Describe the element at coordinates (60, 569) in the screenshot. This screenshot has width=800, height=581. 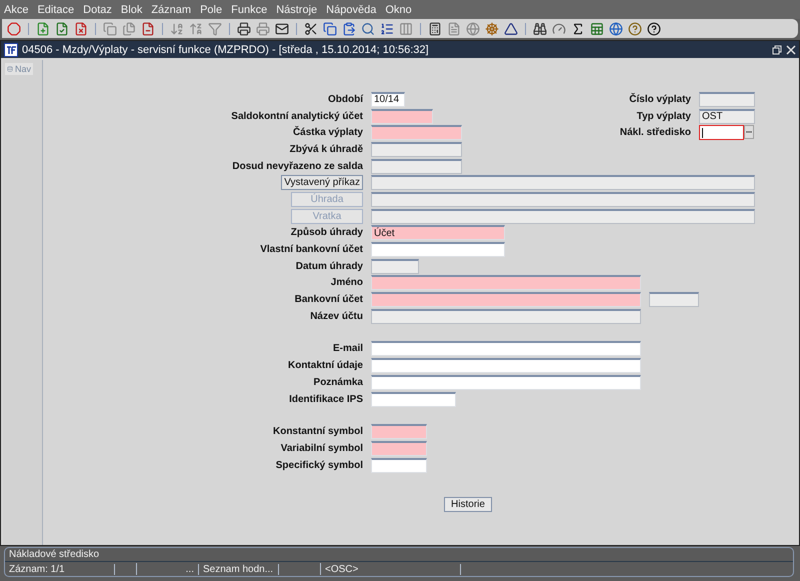
I see `status-segment: Záznam: 1/1` at that location.